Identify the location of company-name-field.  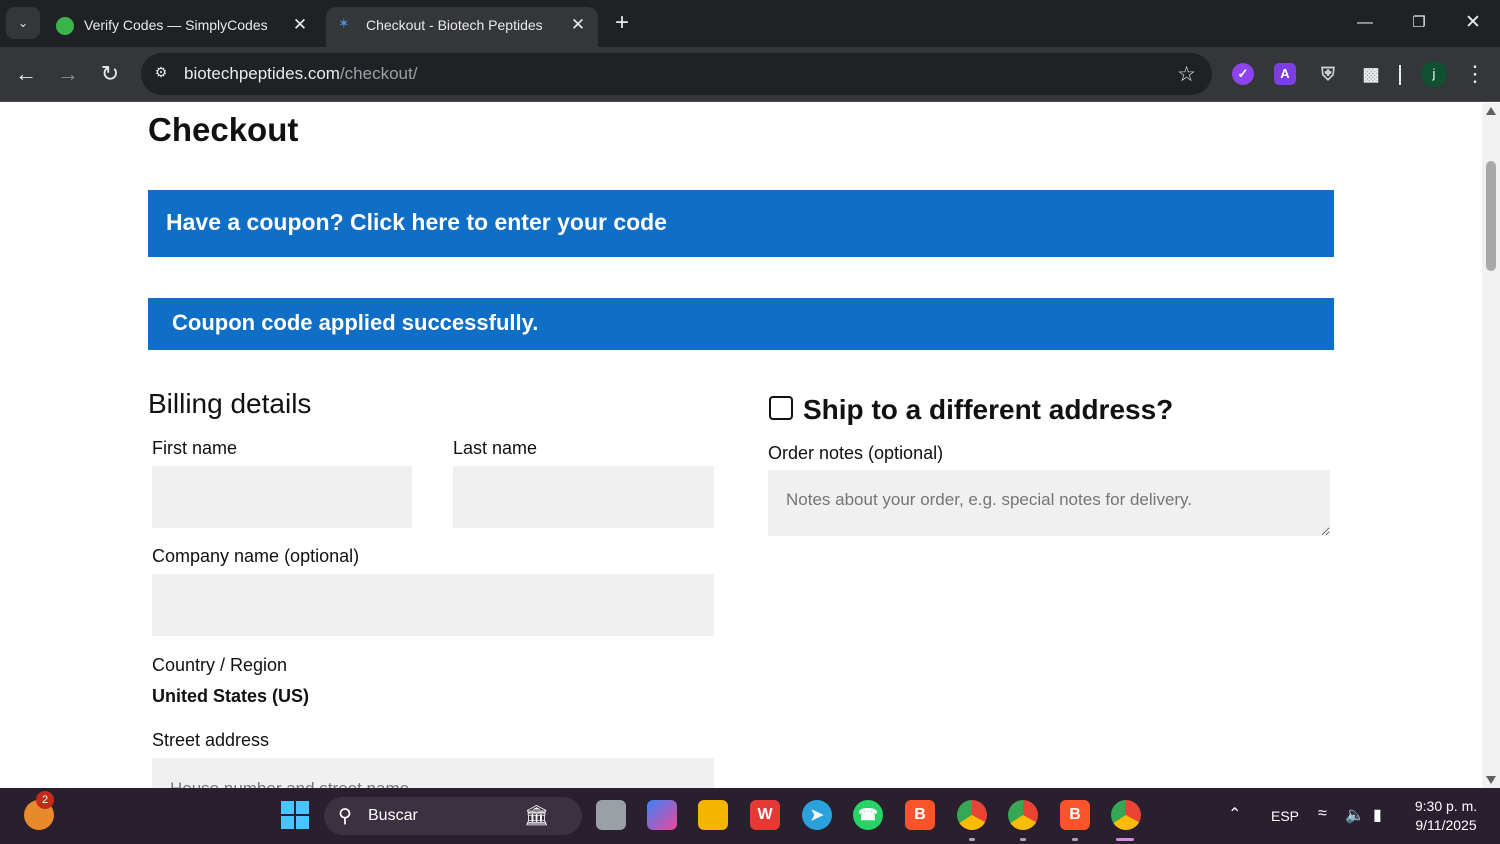
(433, 605).